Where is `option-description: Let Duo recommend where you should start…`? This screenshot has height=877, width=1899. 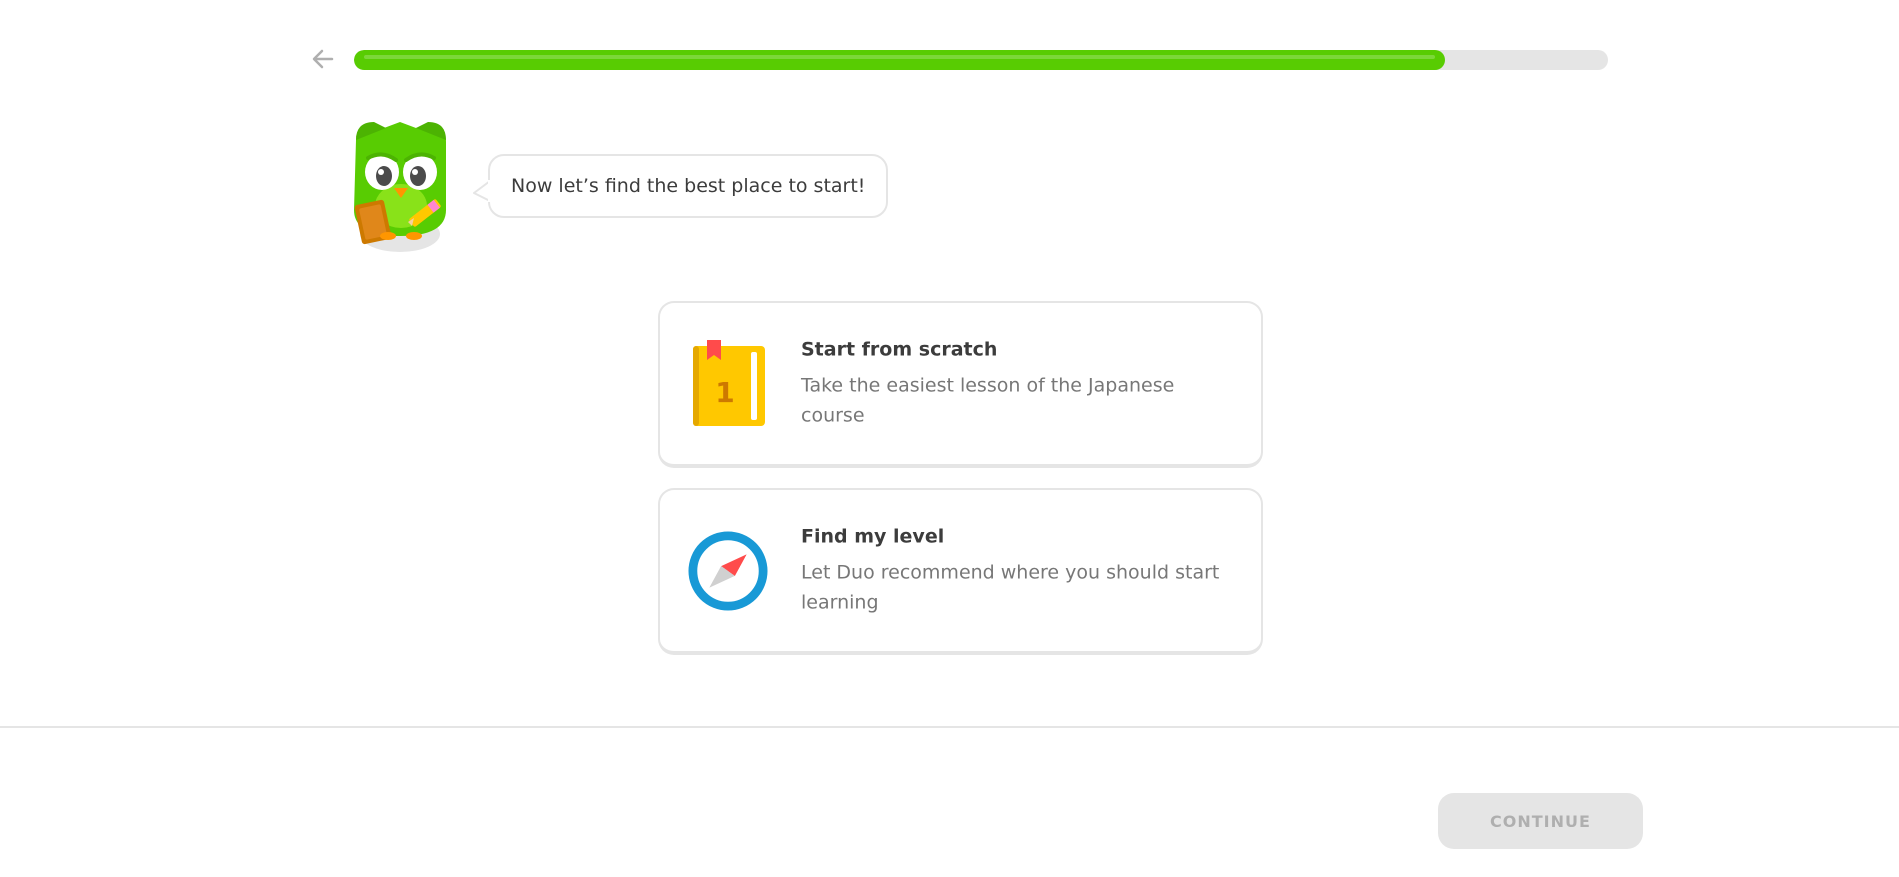
option-description: Let Duo recommend where you should start… is located at coordinates (1010, 587).